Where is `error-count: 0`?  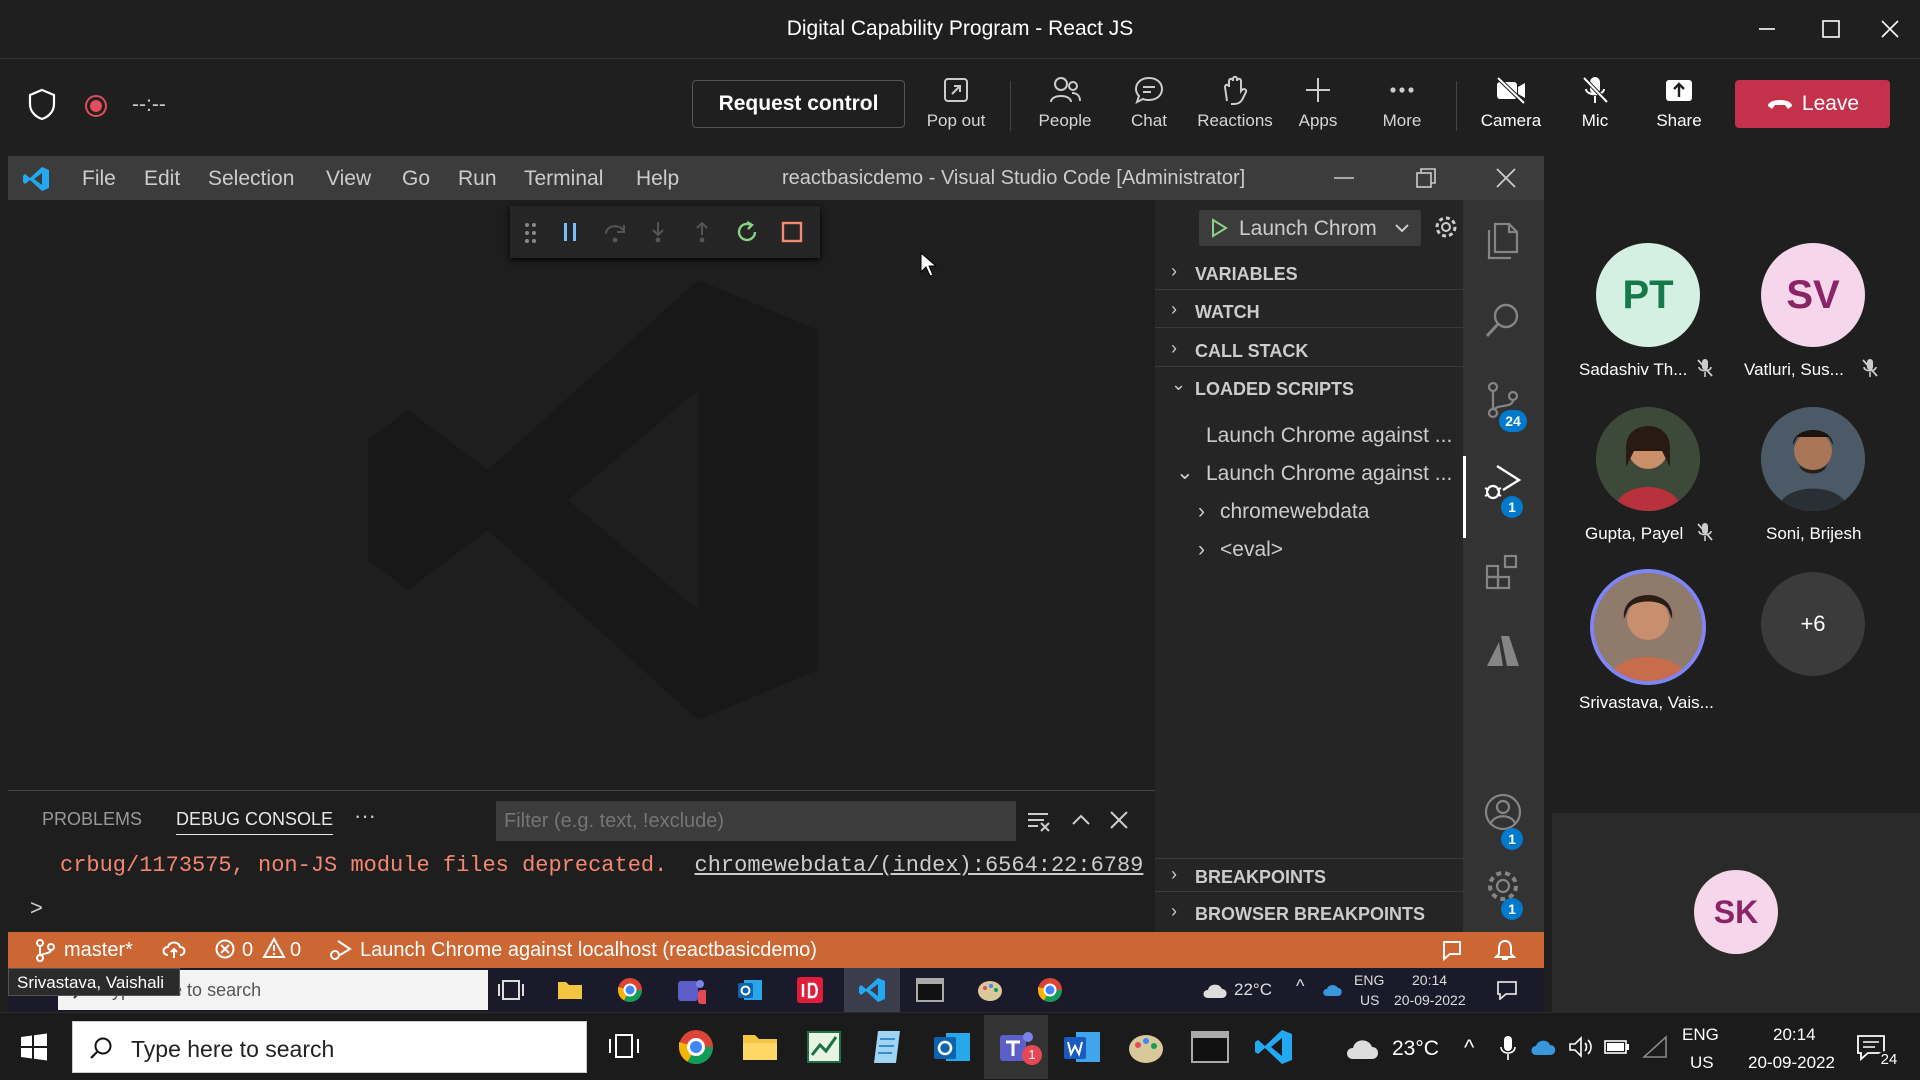
error-count: 0 is located at coordinates (247, 950).